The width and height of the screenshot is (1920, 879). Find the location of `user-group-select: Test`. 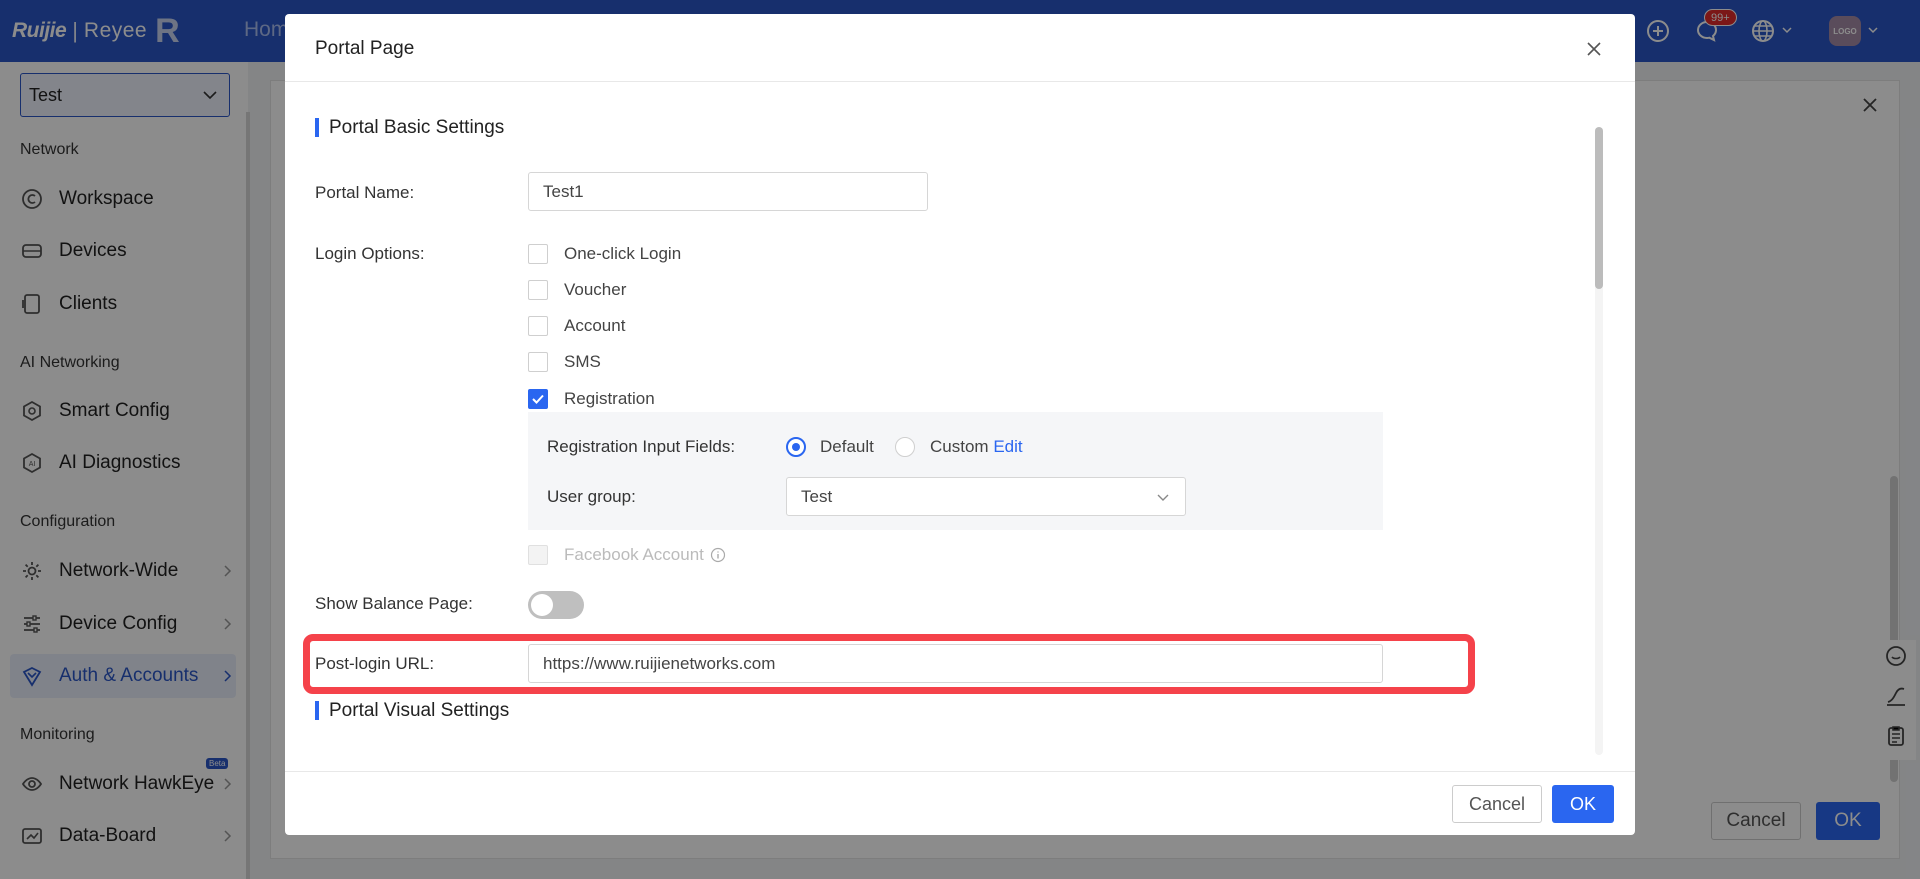

user-group-select: Test is located at coordinates (986, 496).